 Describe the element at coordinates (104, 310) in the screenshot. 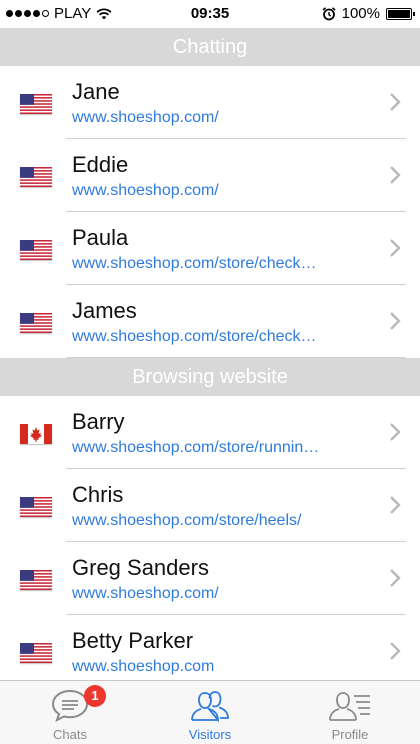

I see `visitor-name: James` at that location.